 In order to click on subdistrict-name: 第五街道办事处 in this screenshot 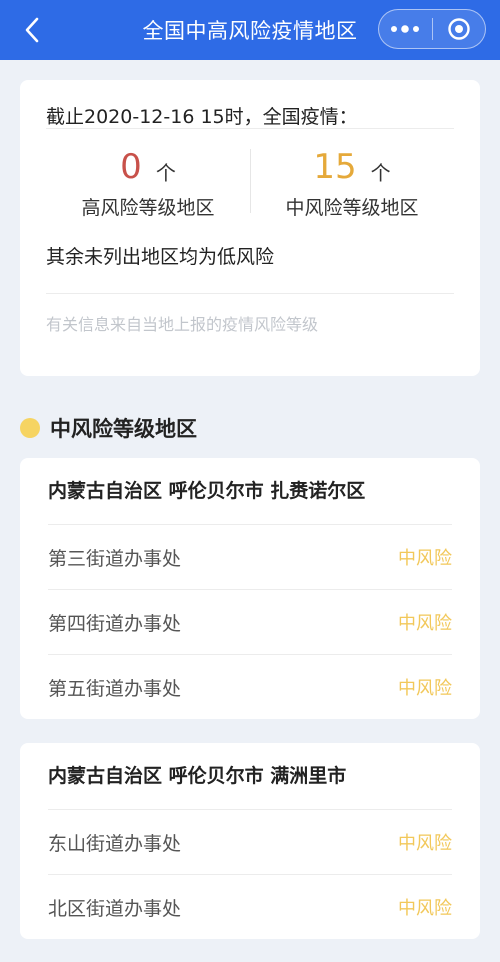, I will do `click(115, 688)`.